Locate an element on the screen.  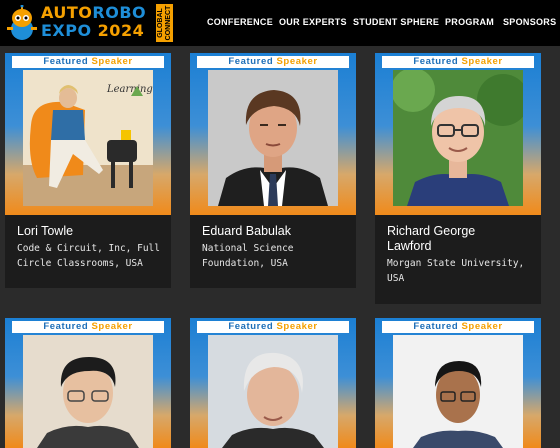
photo-frame: Featured Speaker Learning Together is located at coordinates (88, 134).